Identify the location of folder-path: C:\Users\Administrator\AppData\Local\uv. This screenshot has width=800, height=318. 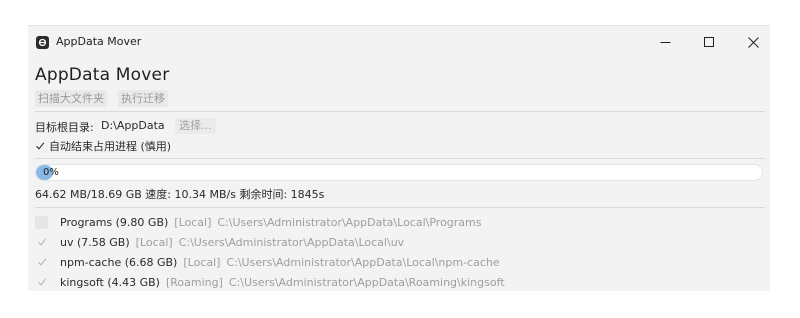
(291, 242).